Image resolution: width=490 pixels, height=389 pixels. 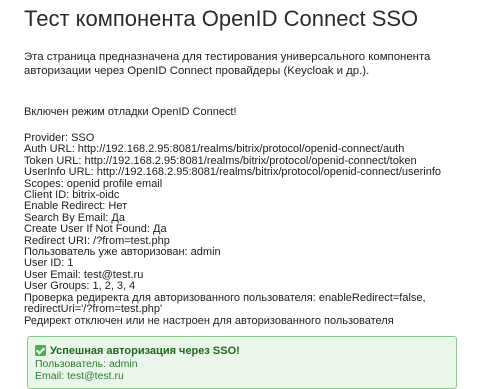 What do you see at coordinates (130, 112) in the screenshot?
I see `debug-mode-notice: Включен режим отладки OpenID Connect!` at bounding box center [130, 112].